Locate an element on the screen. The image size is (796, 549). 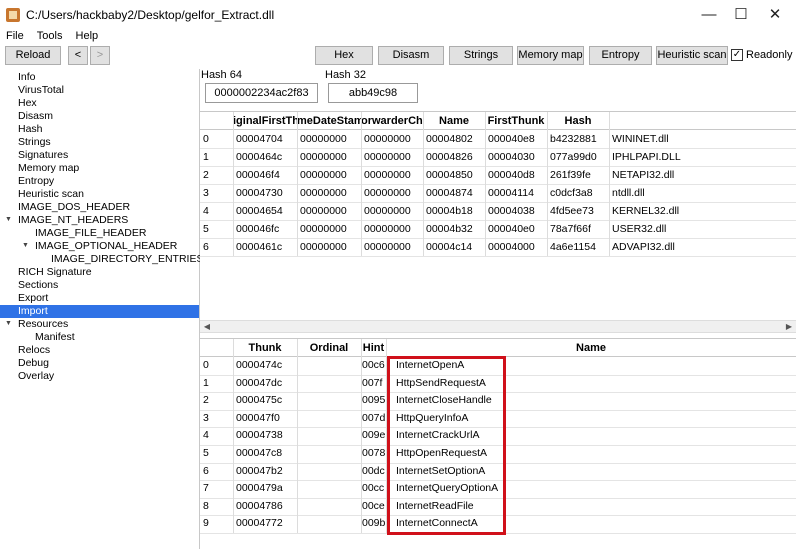
table-cell: 00004114 is located at coordinates (516, 193).